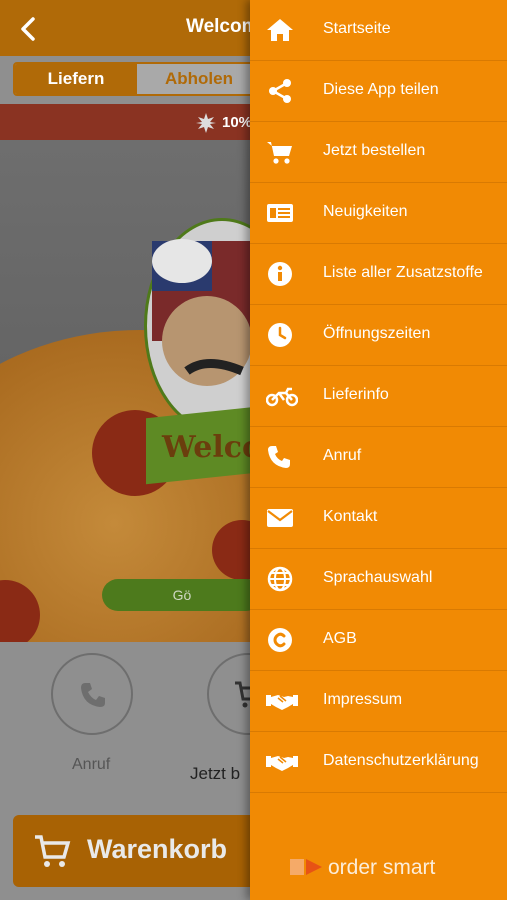 The image size is (507, 900). I want to click on share-icon, so click(280, 91).